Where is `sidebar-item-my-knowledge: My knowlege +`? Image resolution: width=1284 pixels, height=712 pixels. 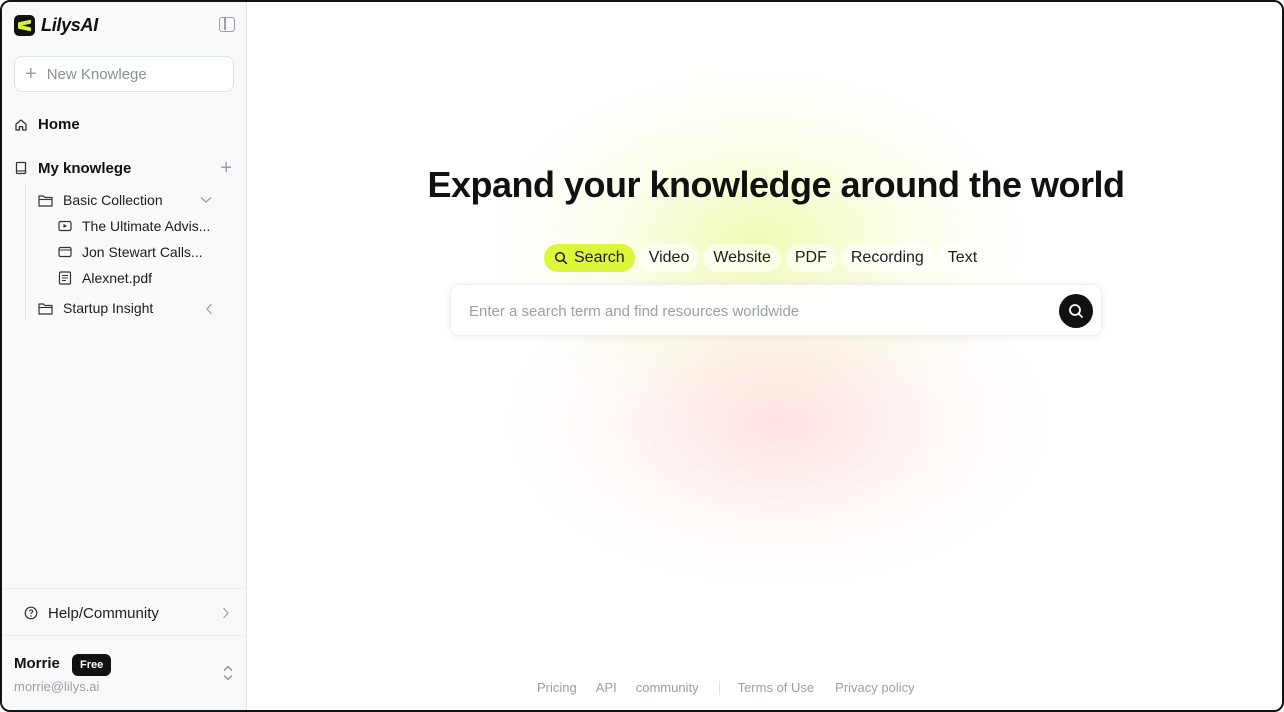
sidebar-item-my-knowledge: My knowlege + is located at coordinates (123, 168).